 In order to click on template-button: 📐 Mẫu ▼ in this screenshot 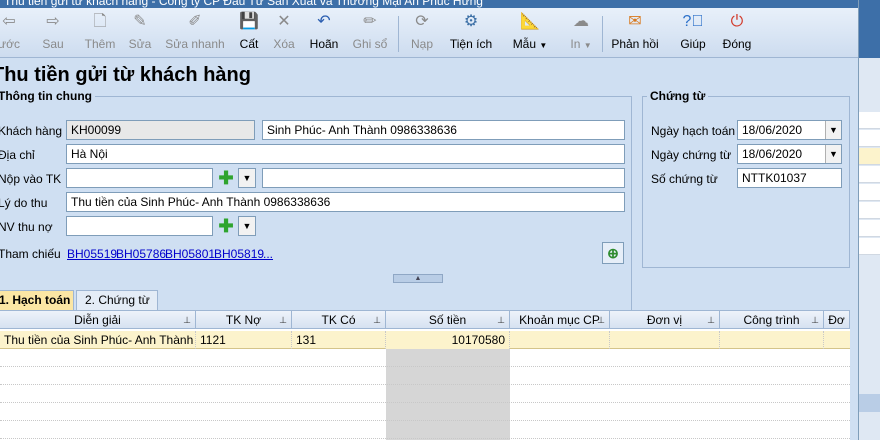, I will do `click(530, 34)`.